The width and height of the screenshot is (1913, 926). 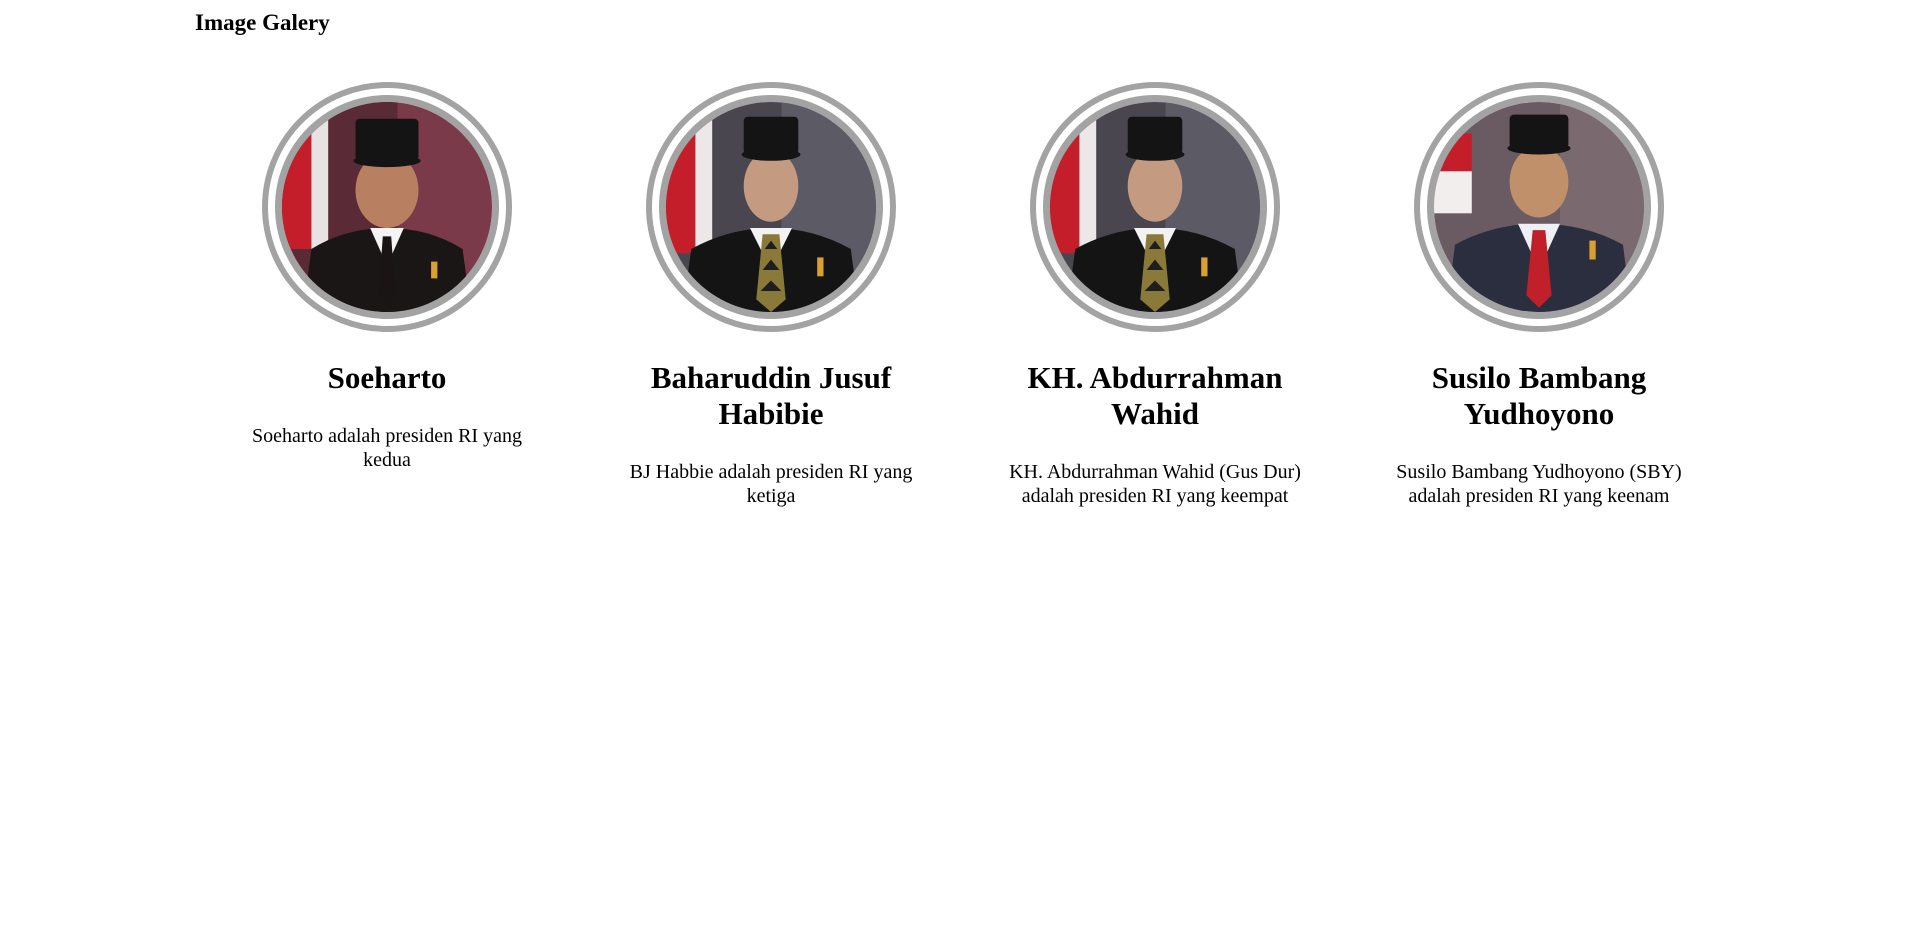 I want to click on card-name: Susilo Bambang Yudhoyono, so click(x=1539, y=395).